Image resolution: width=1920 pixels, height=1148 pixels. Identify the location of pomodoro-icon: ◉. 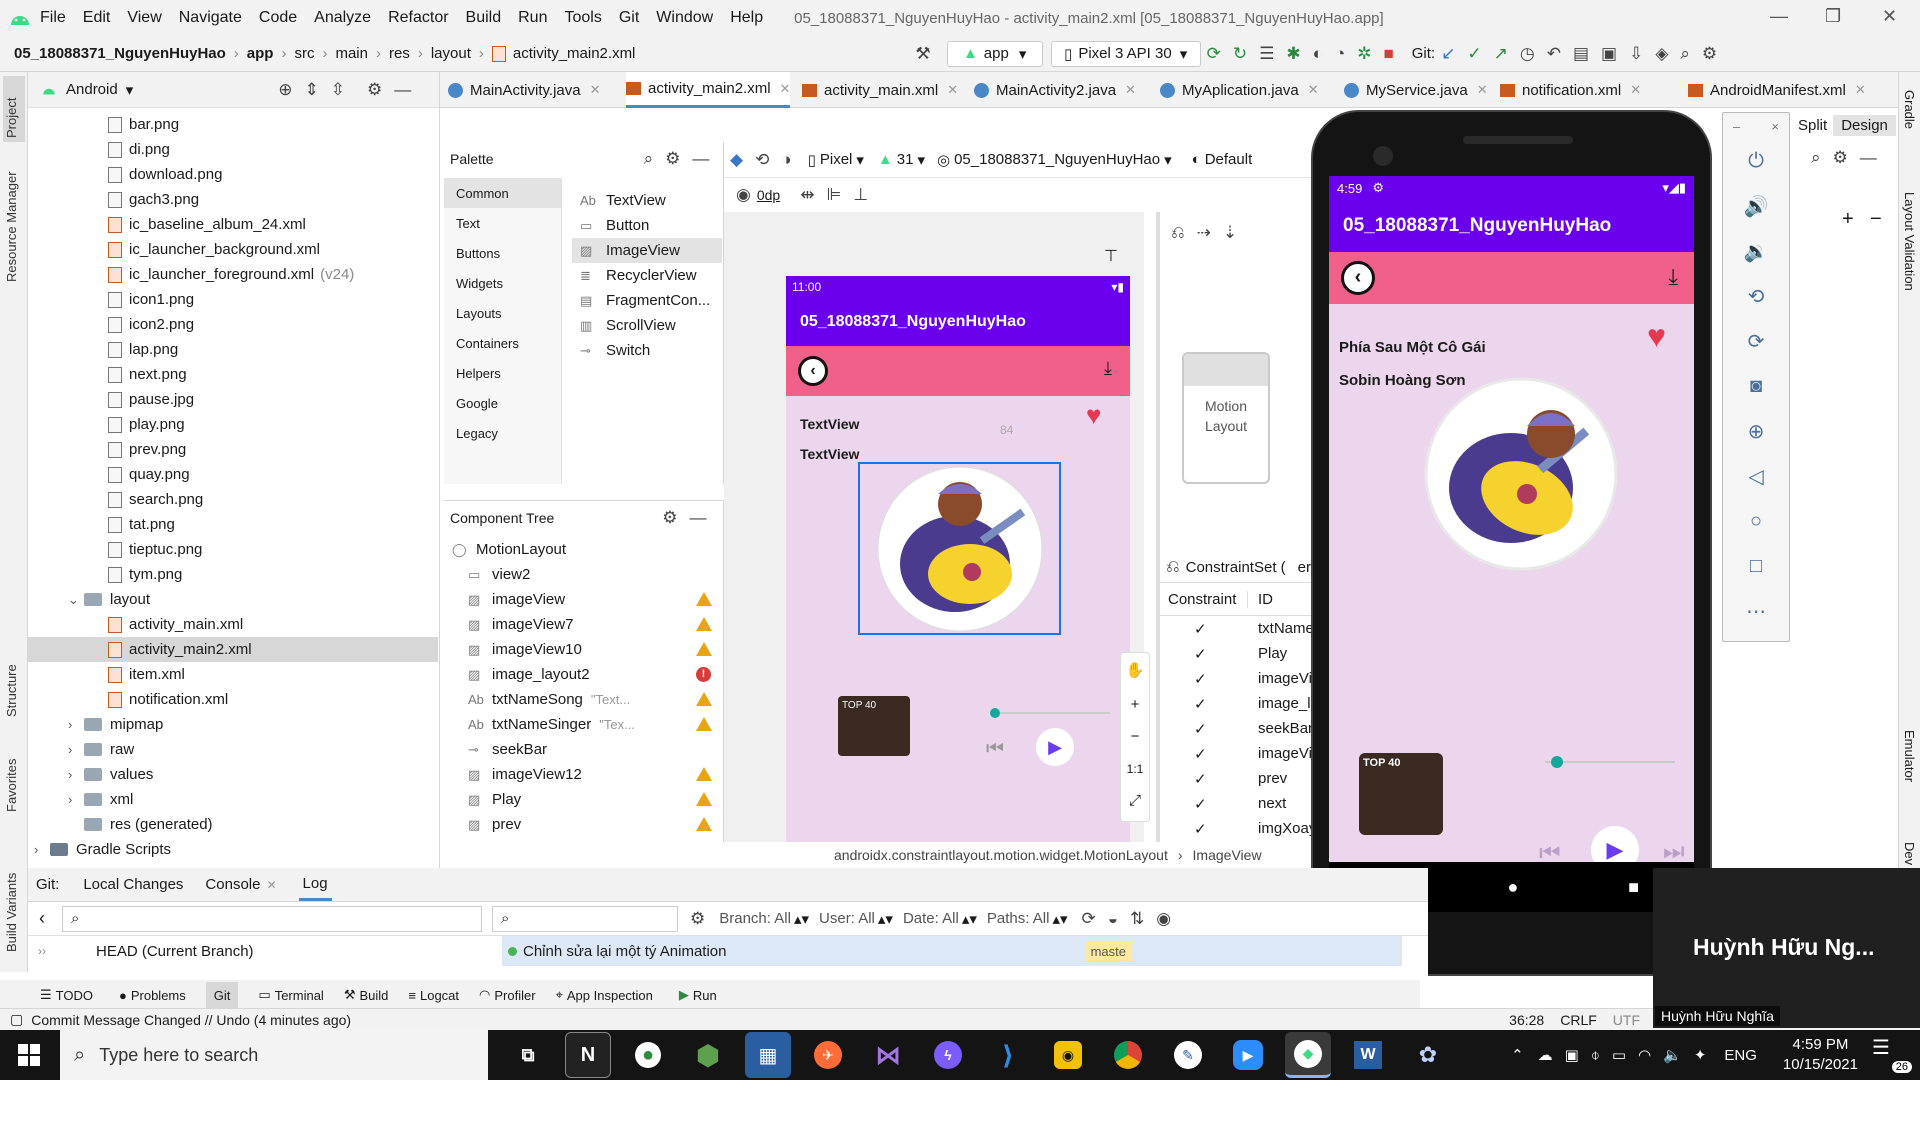
(1068, 1055).